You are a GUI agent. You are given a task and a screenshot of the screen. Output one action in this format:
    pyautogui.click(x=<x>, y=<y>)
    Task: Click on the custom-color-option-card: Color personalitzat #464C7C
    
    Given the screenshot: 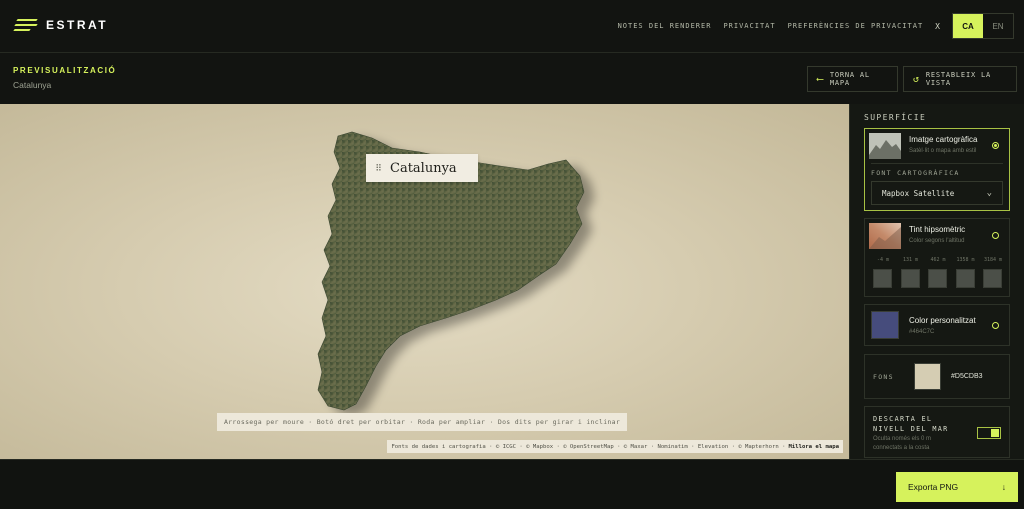 What is the action you would take?
    pyautogui.click(x=937, y=325)
    